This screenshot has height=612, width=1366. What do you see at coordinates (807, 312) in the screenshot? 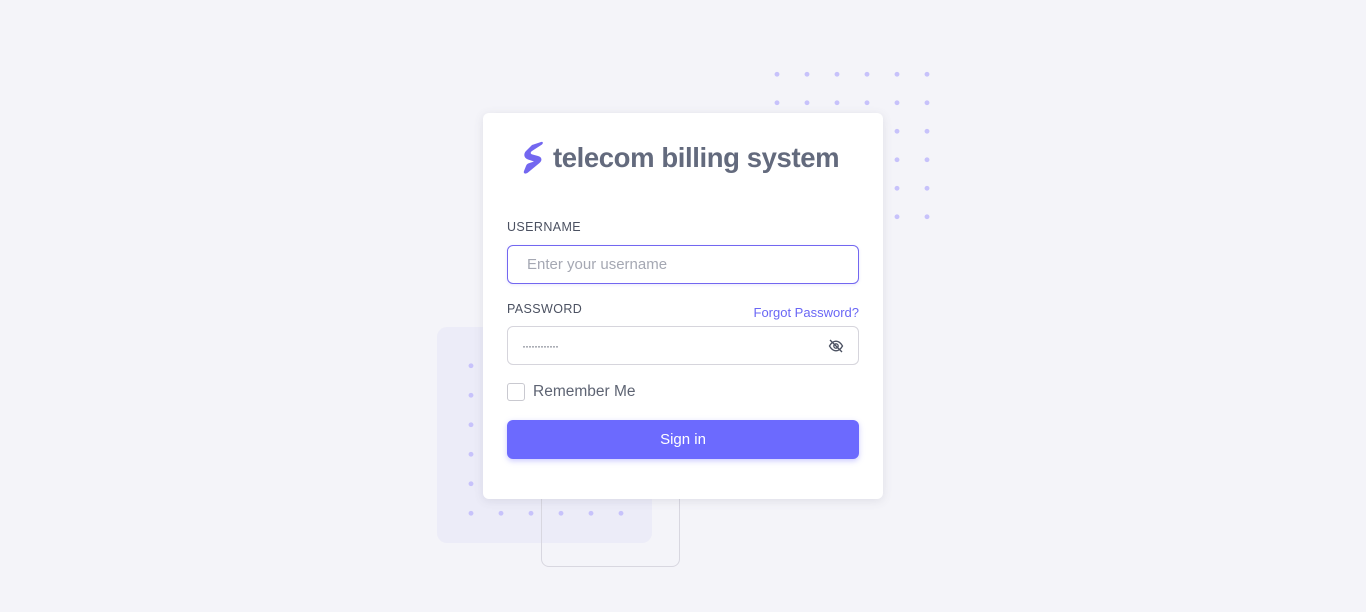
I see `forgot-password-link: Forgot Password?` at bounding box center [807, 312].